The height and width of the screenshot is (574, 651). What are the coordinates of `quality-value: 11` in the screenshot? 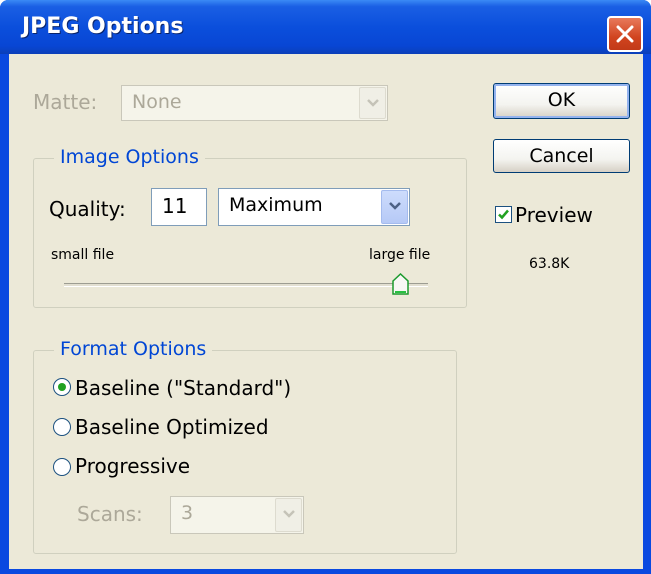 It's located at (175, 206).